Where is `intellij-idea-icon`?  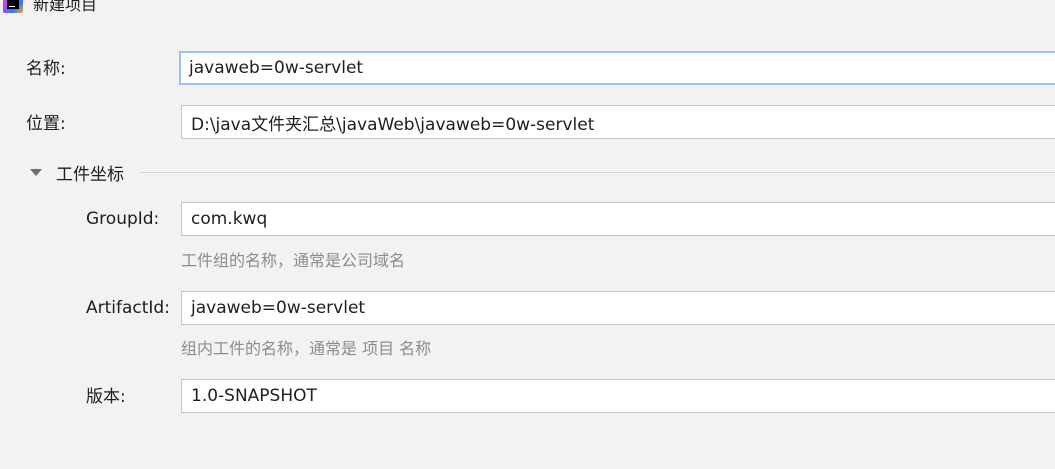 intellij-idea-icon is located at coordinates (13, 6).